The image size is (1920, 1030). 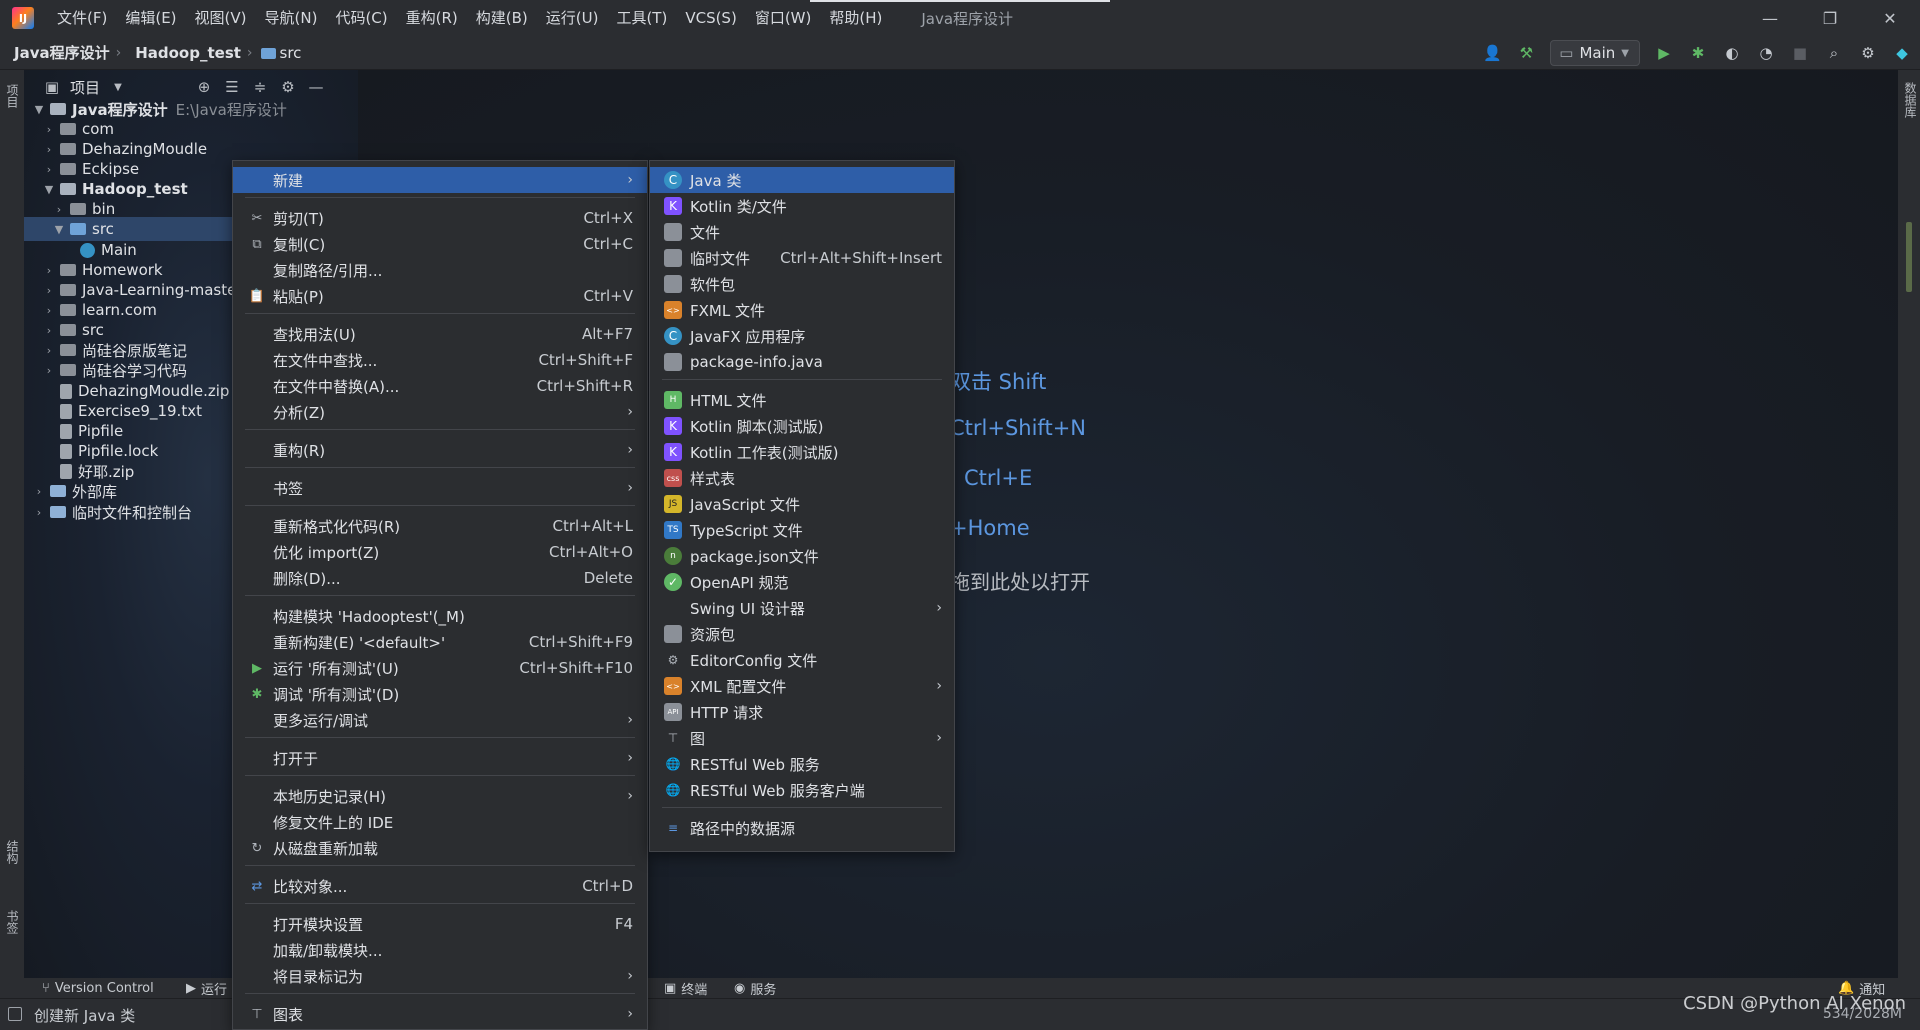 What do you see at coordinates (440, 822) in the screenshot?
I see `menu-item-repair-ide: 修复文件上的 IDE` at bounding box center [440, 822].